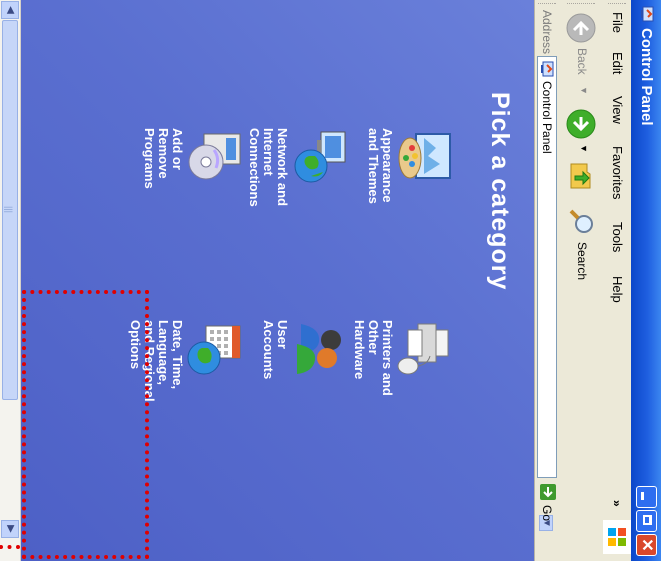  What do you see at coordinates (581, 177) in the screenshot?
I see `folder-up-icon` at bounding box center [581, 177].